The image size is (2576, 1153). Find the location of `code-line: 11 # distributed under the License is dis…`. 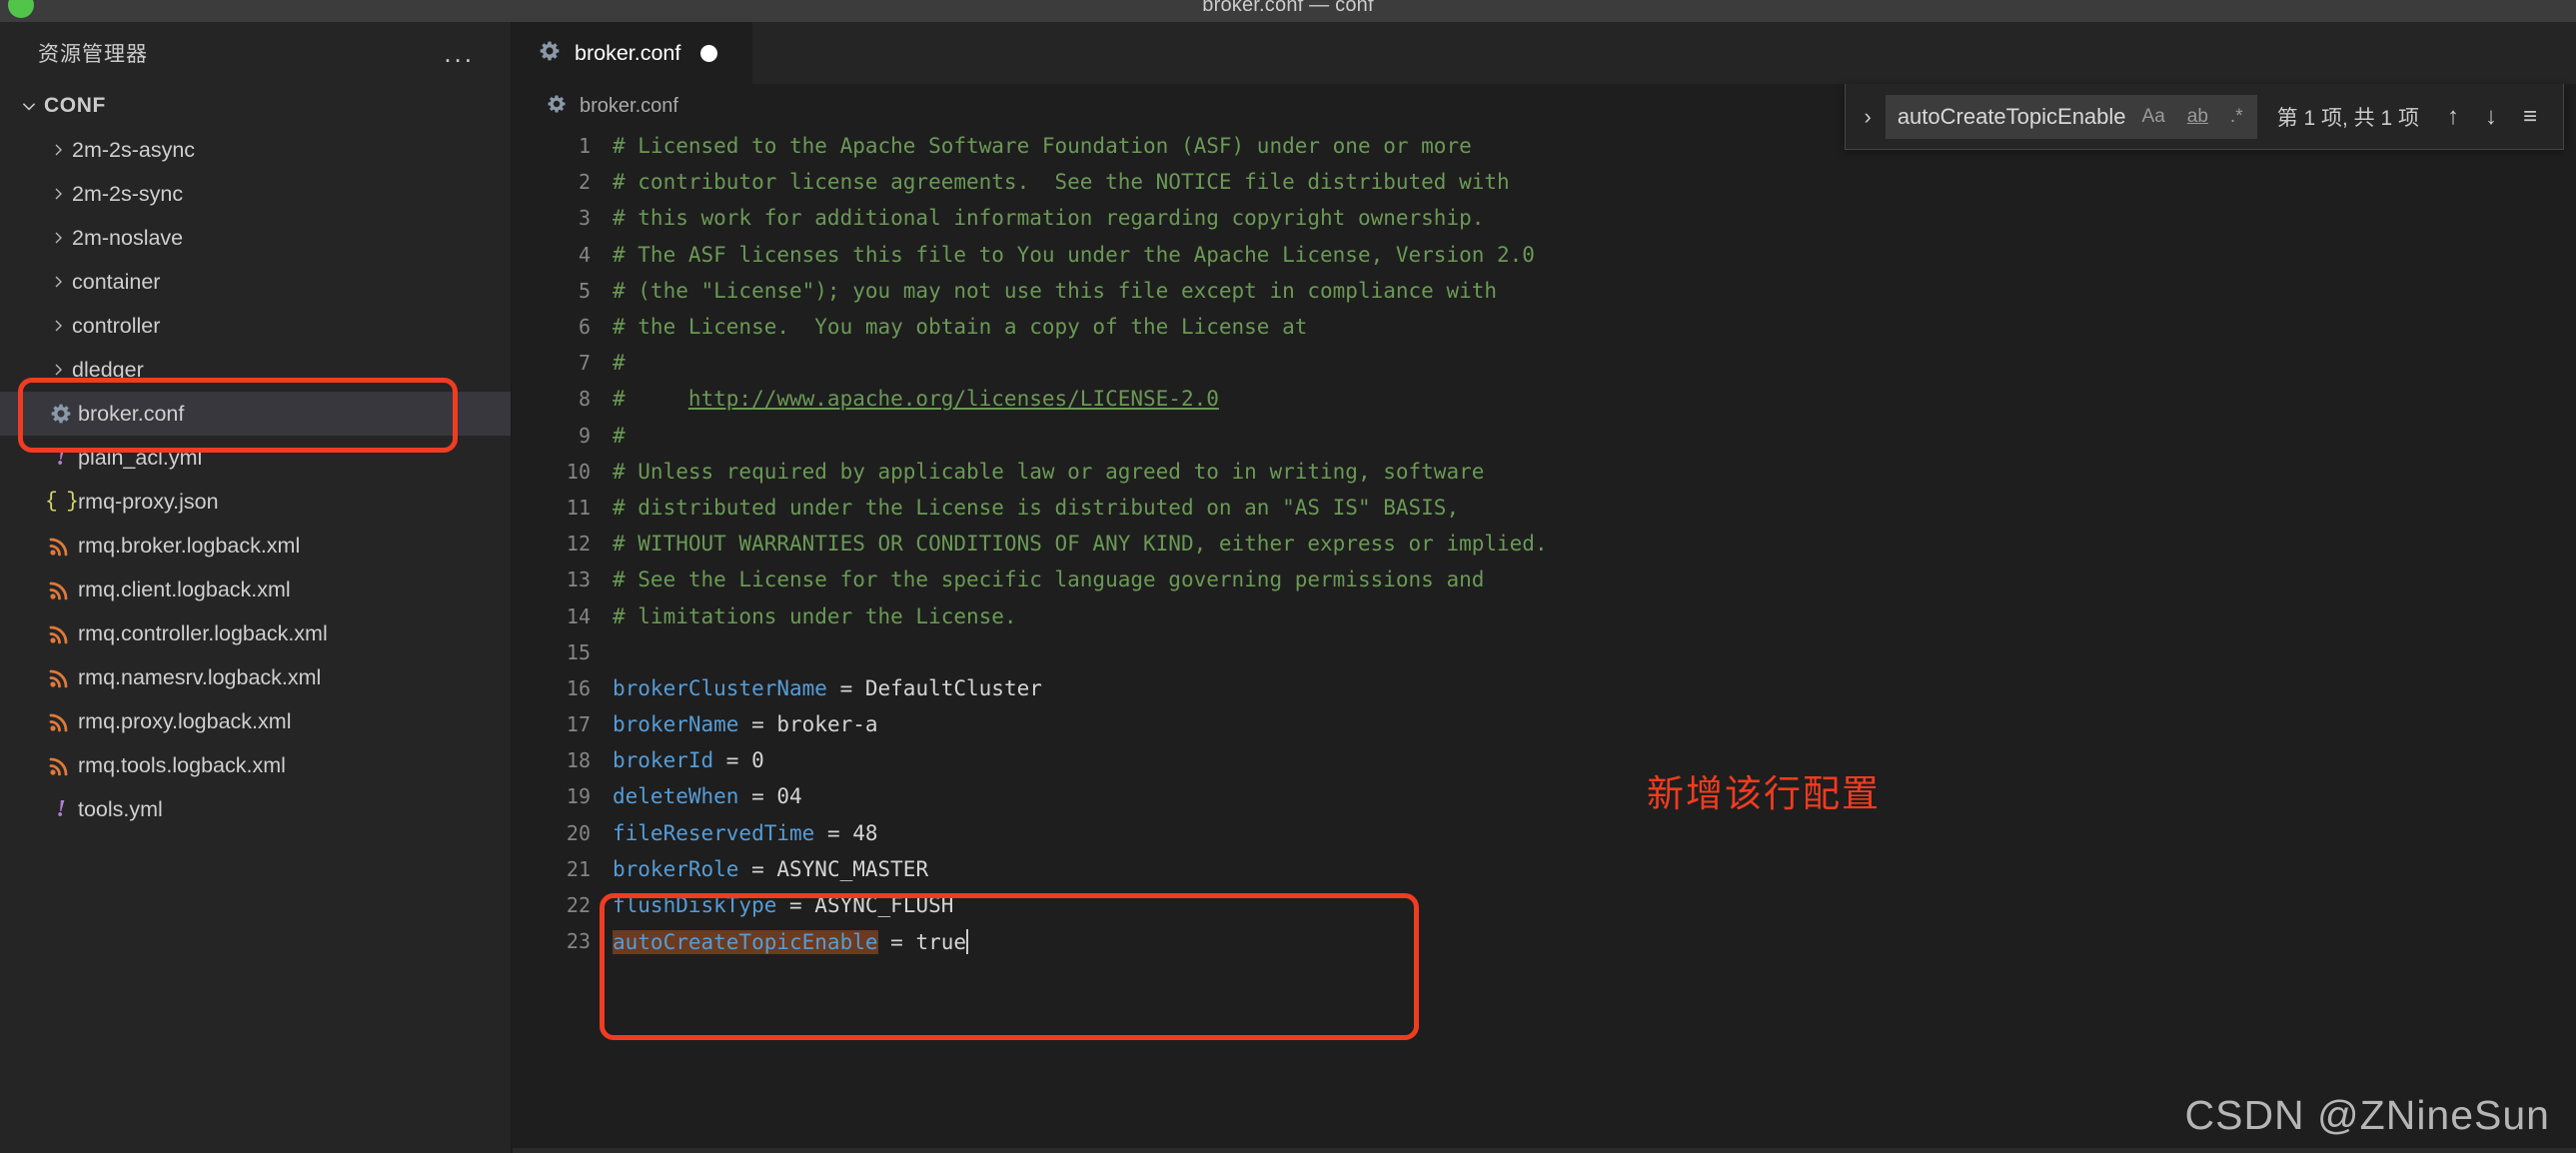

code-line: 11 # distributed under the License is dis… is located at coordinates (1544, 508).